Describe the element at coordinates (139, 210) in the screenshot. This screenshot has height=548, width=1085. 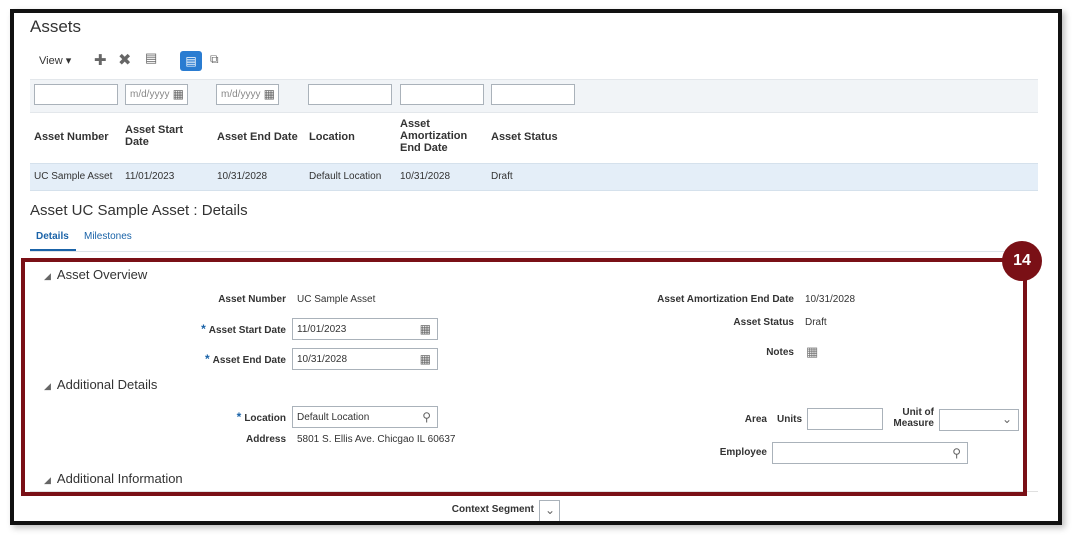
I see `details-title: Asset UC Sample Asset : Details` at that location.